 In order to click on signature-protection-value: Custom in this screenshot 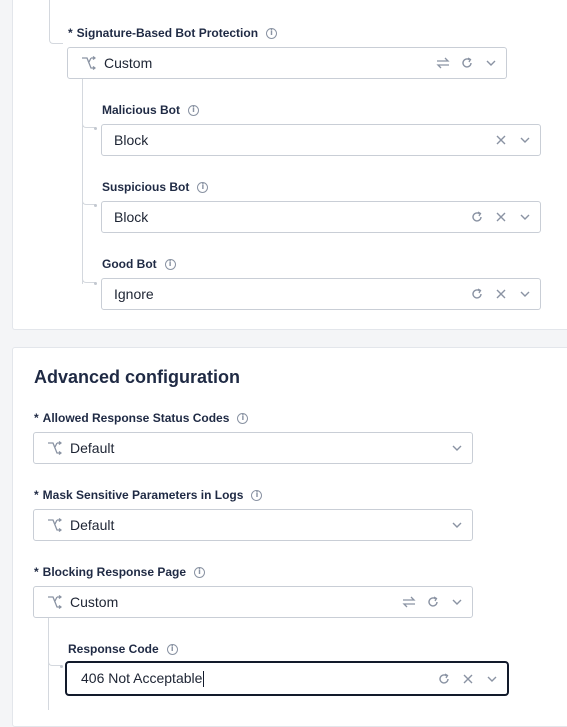, I will do `click(128, 63)`.